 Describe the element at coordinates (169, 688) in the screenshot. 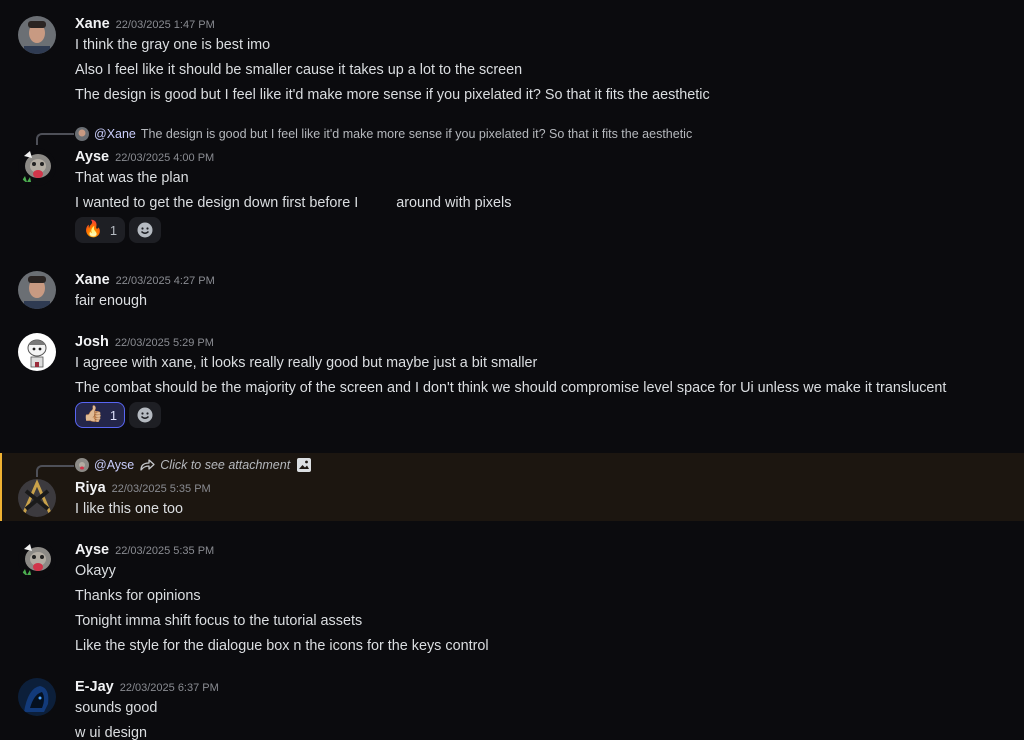

I see `timestamp: 22/03/2025 6:37 PM` at that location.